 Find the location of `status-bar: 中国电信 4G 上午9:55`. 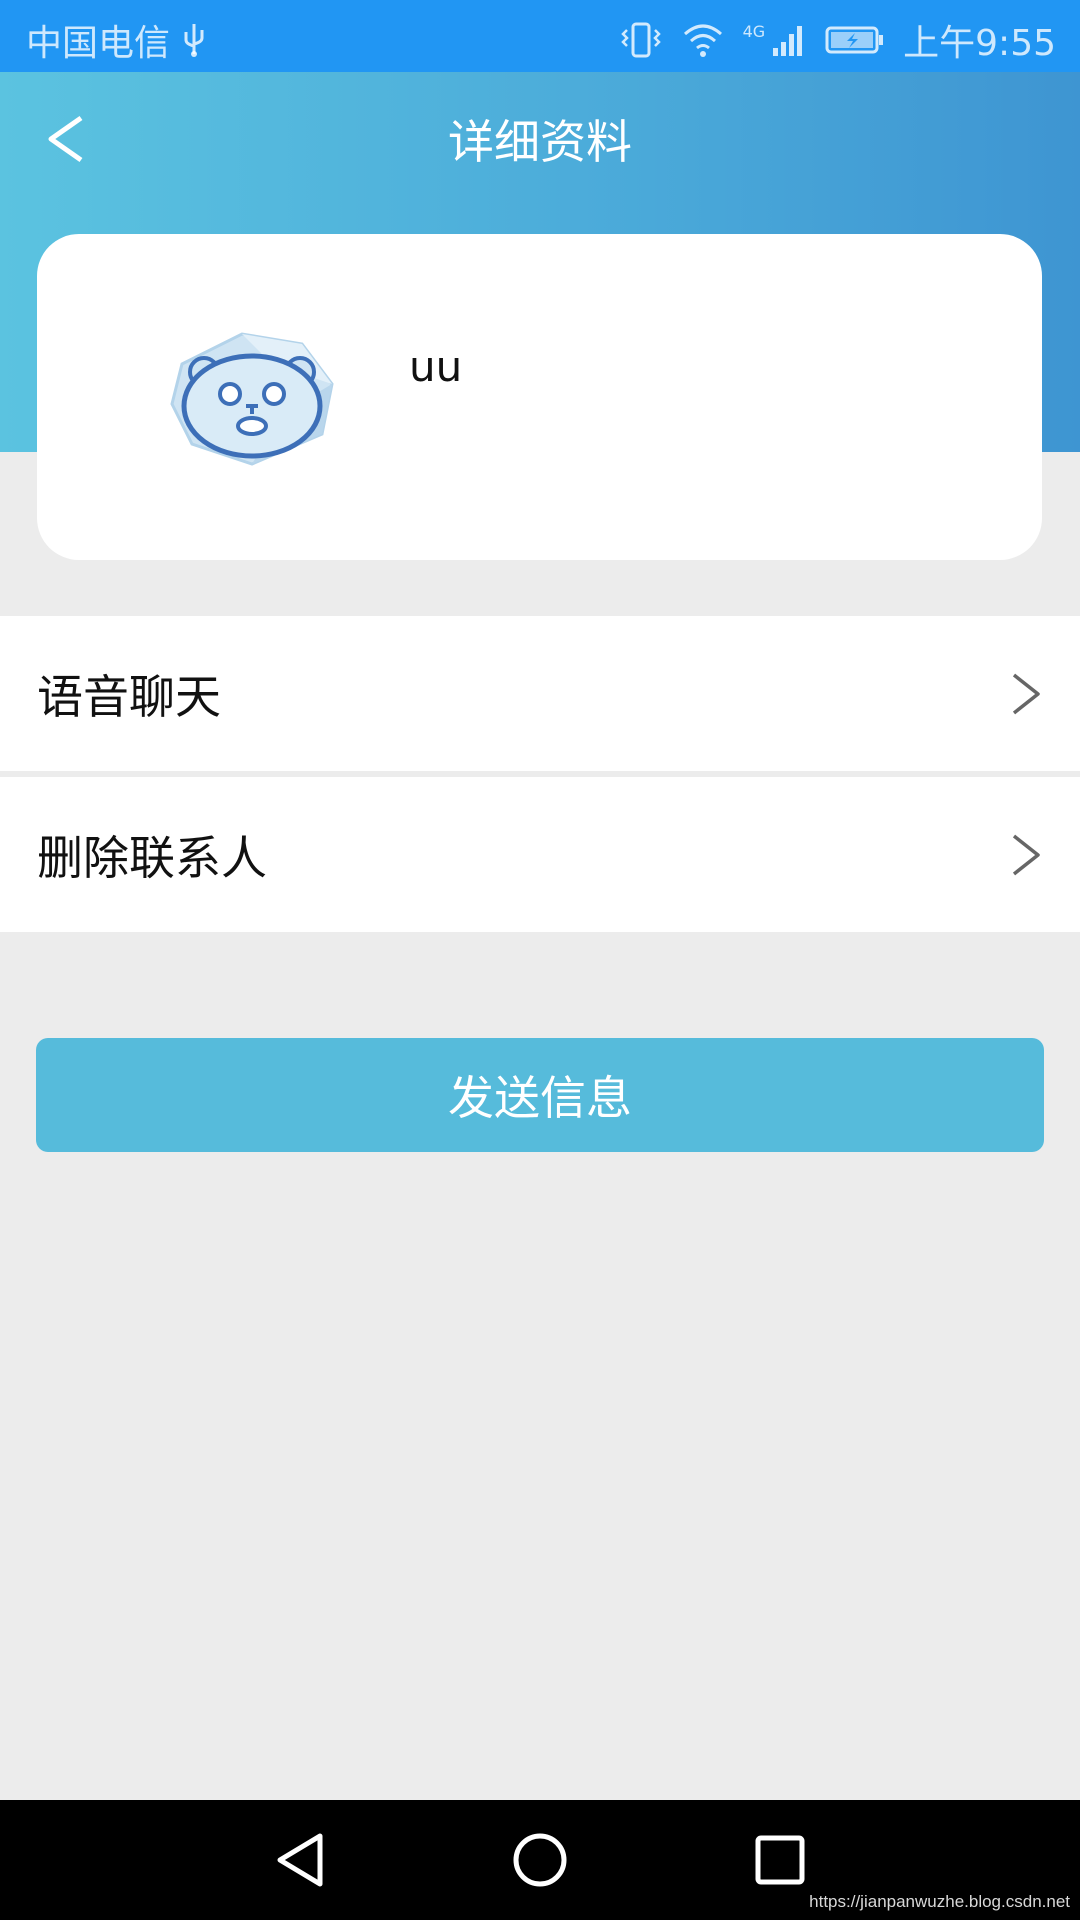

status-bar: 中国电信 4G 上午9:55 is located at coordinates (540, 36).